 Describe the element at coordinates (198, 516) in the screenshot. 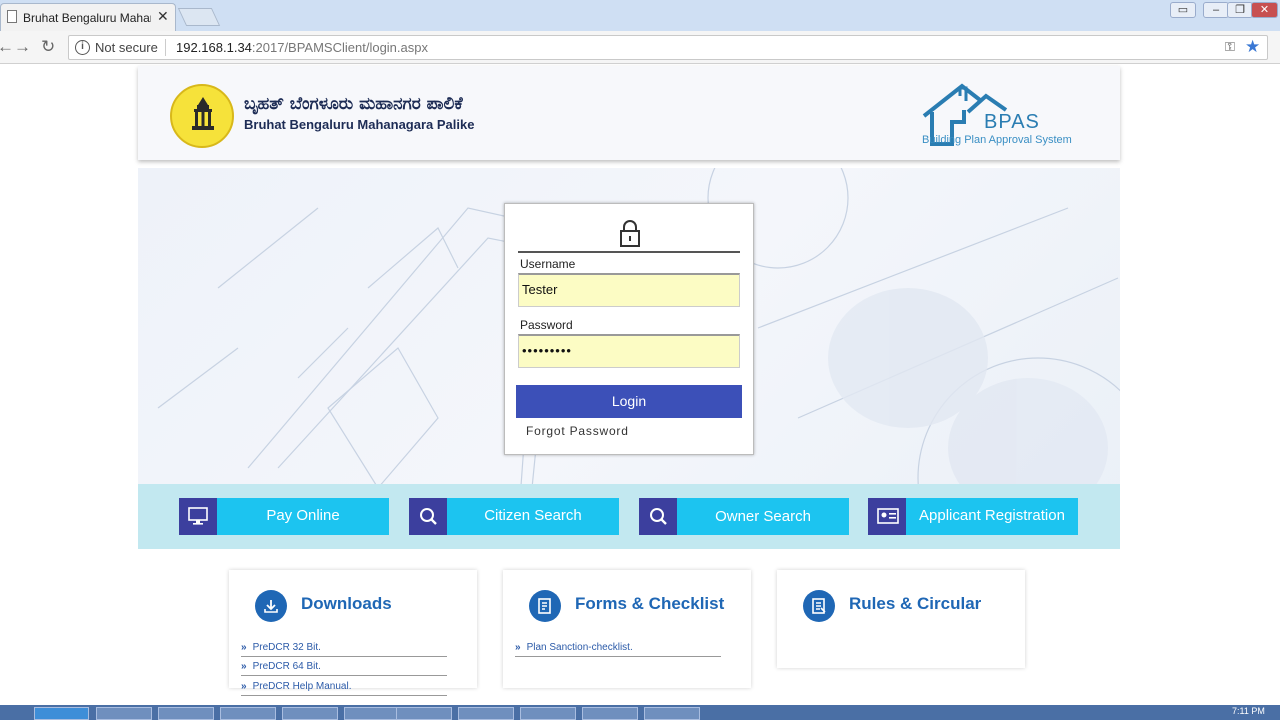

I see `monitor-icon` at that location.